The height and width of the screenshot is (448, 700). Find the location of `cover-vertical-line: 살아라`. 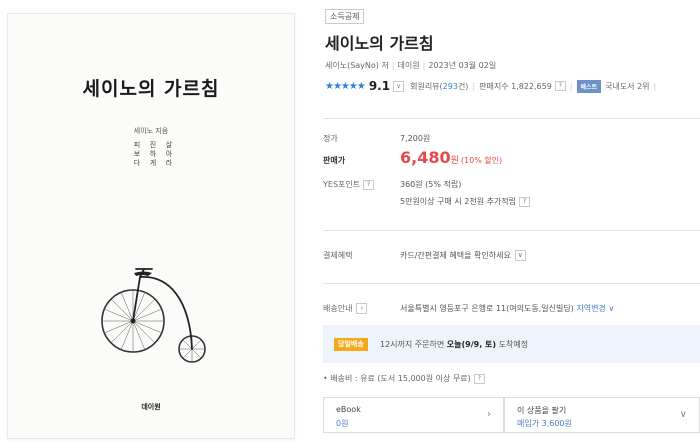

cover-vertical-line: 살아라 is located at coordinates (169, 154).